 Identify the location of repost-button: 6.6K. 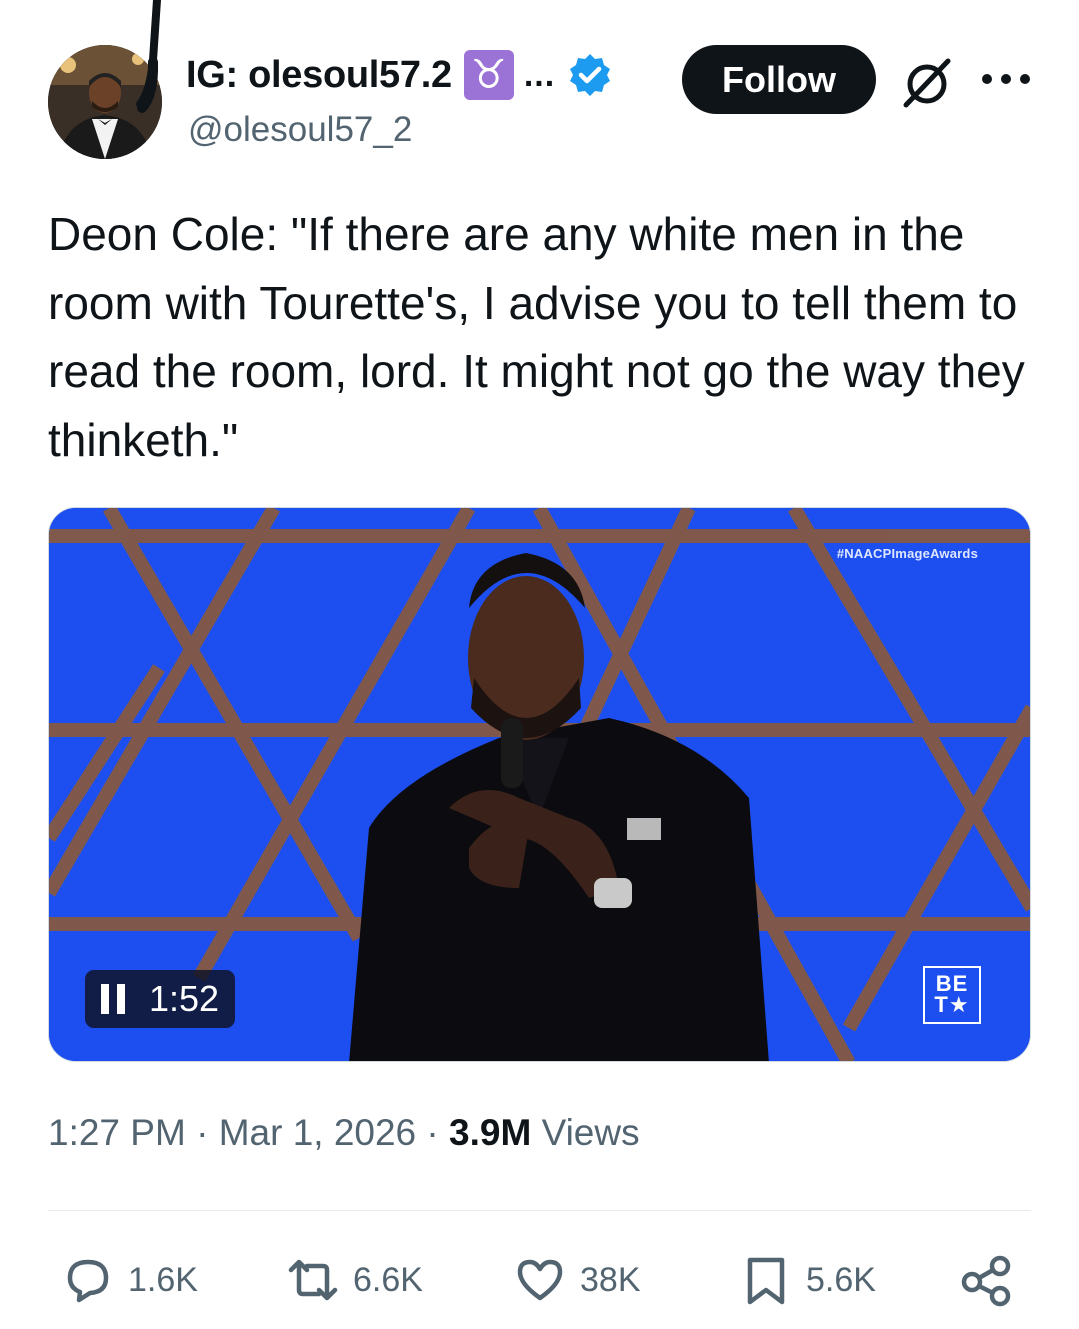
(354, 1280).